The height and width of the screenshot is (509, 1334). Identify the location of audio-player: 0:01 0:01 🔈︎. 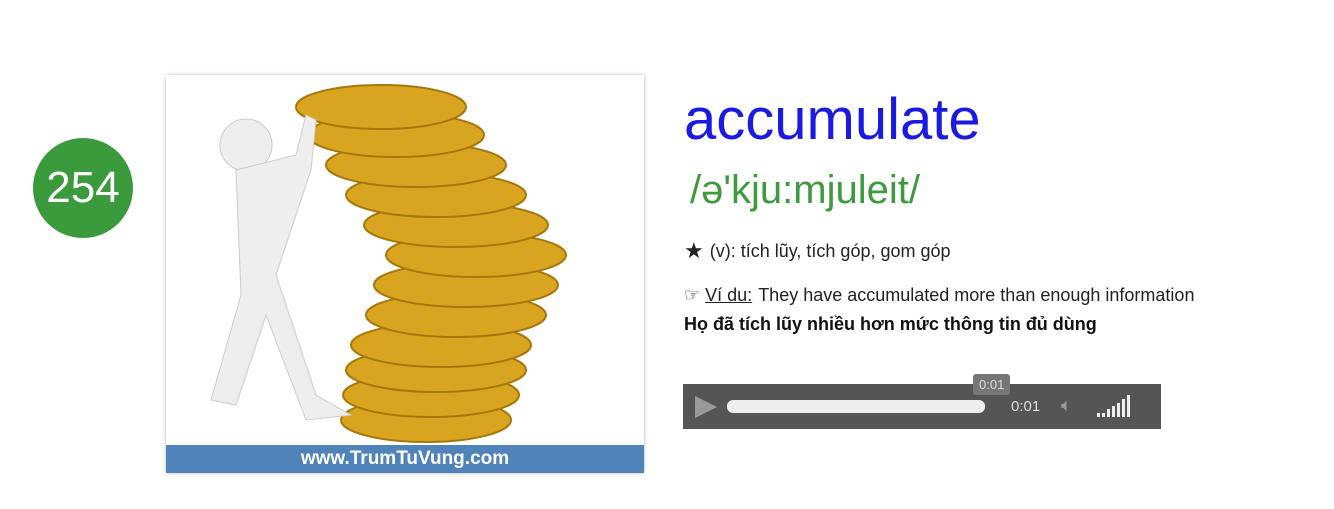
(922, 401).